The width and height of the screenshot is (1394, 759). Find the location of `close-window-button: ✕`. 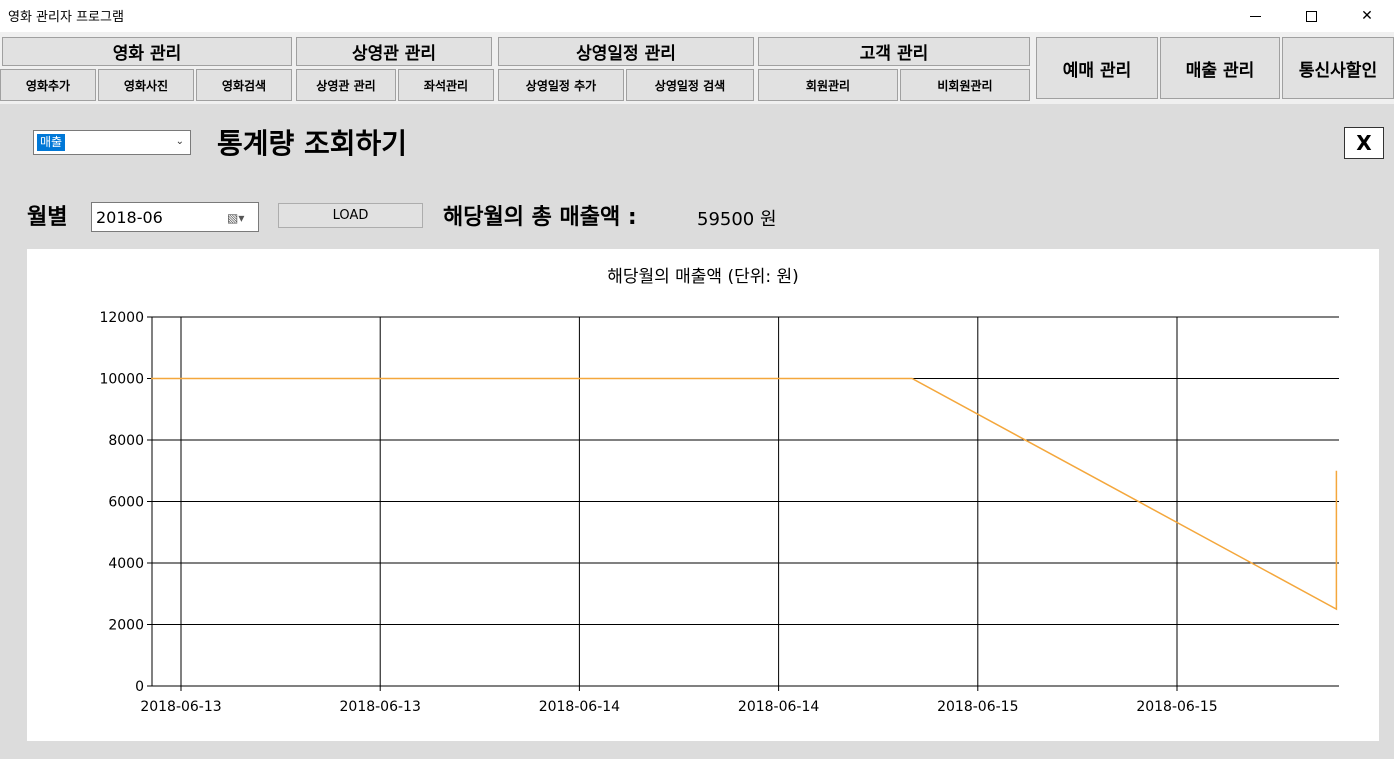

close-window-button: ✕ is located at coordinates (1367, 16).